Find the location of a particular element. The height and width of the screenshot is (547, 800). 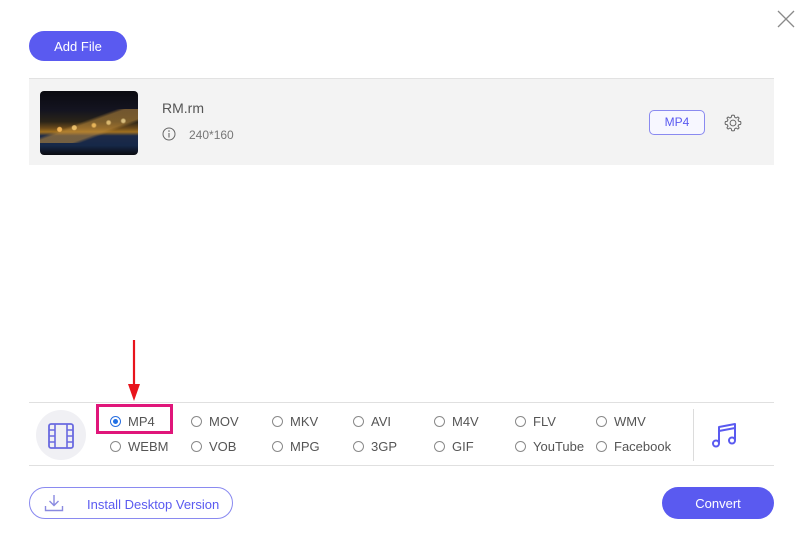

file-list-item: RM.rm 240*160 MP4 is located at coordinates (401, 121).